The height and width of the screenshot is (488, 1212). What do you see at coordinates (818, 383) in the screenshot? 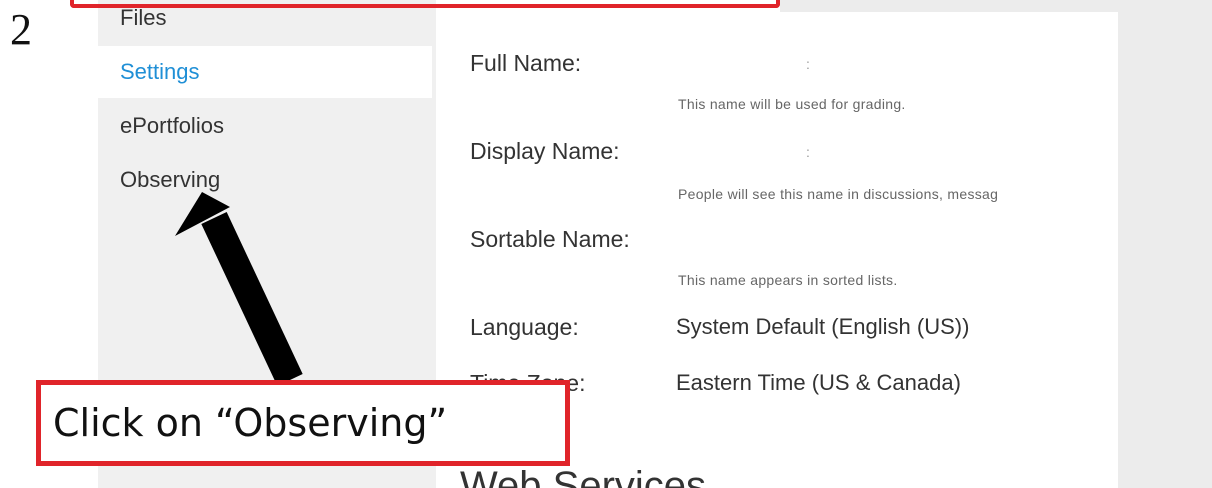
I see `time-zone-value: Eastern Time (US & Canada)` at bounding box center [818, 383].